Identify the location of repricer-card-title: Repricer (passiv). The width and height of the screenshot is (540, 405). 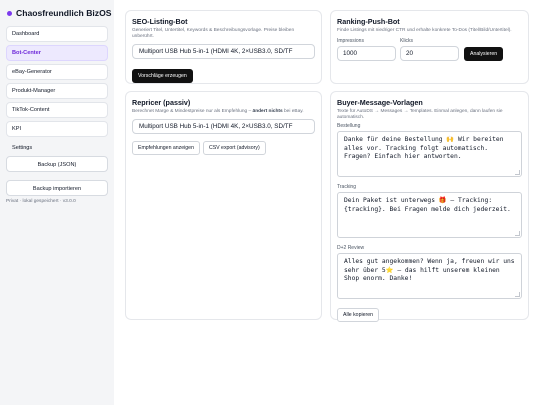
(161, 102).